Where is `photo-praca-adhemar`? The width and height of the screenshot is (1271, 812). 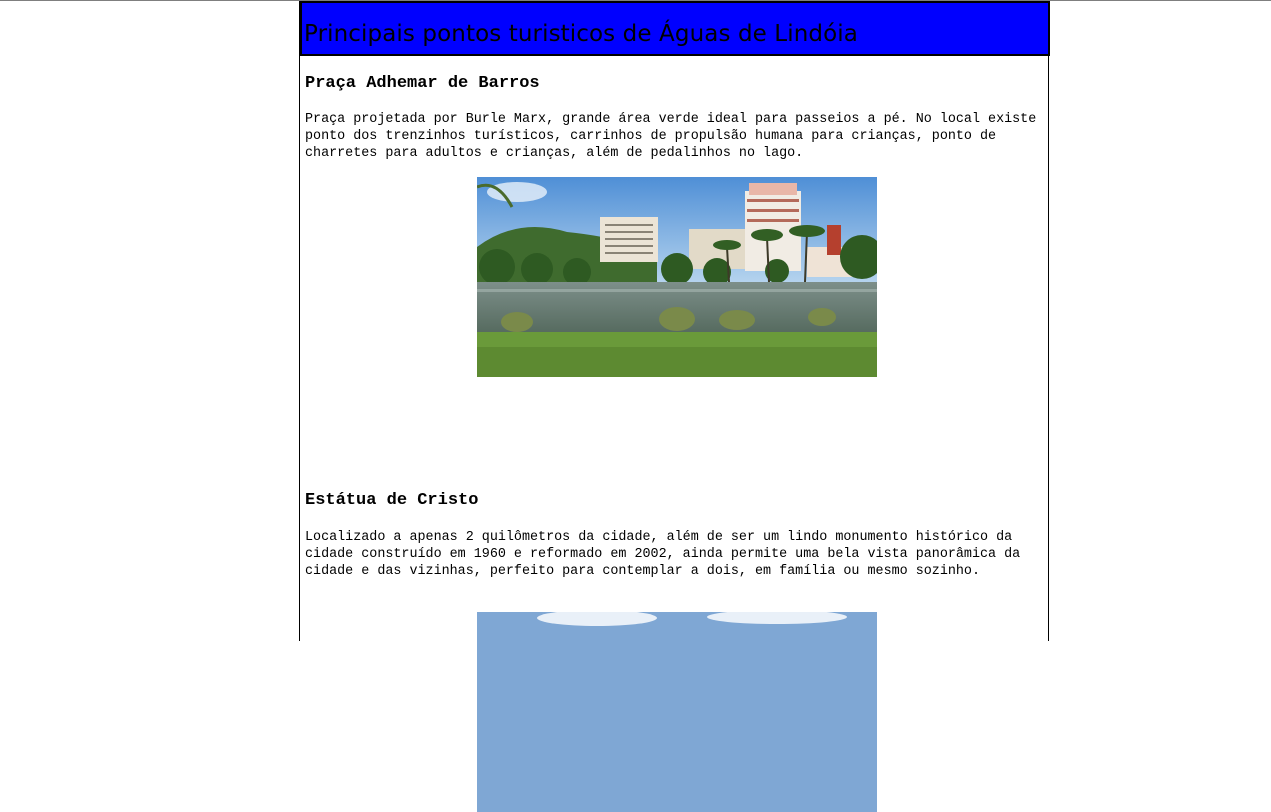 photo-praca-adhemar is located at coordinates (677, 277).